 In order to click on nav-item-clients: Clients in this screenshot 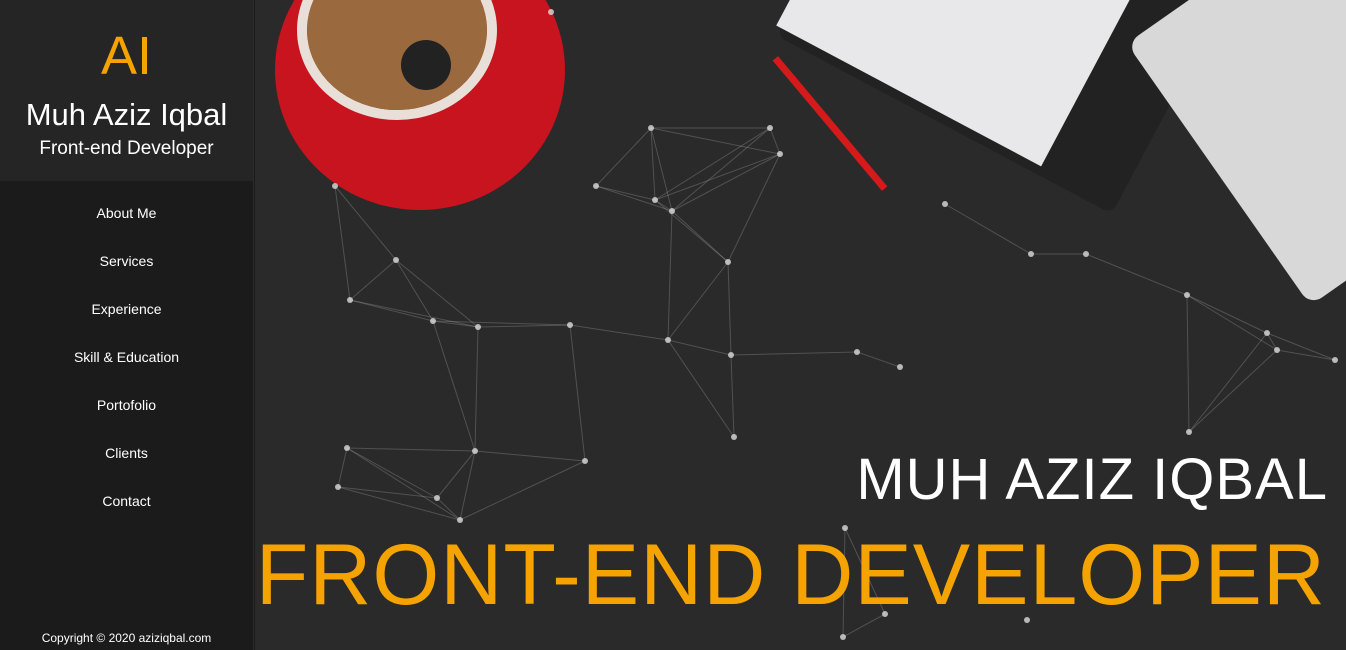, I will do `click(126, 453)`.